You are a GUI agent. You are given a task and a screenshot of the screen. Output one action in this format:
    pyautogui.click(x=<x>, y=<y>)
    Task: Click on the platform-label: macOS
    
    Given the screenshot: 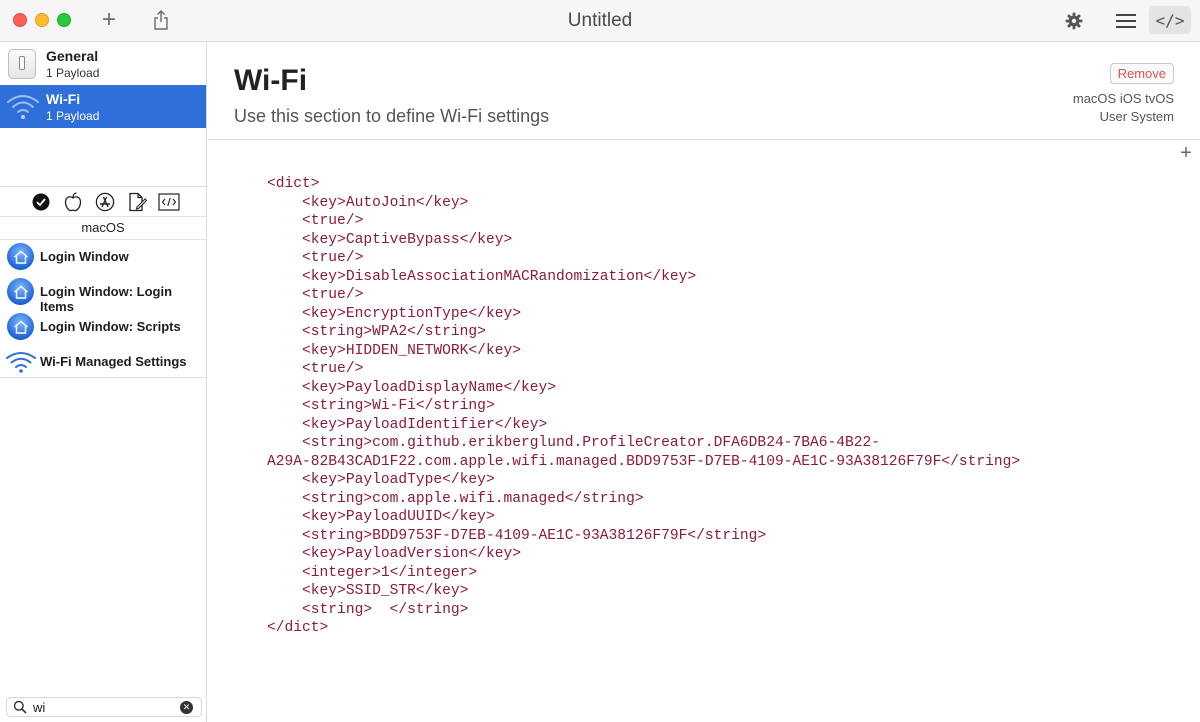 What is the action you would take?
    pyautogui.click(x=103, y=227)
    